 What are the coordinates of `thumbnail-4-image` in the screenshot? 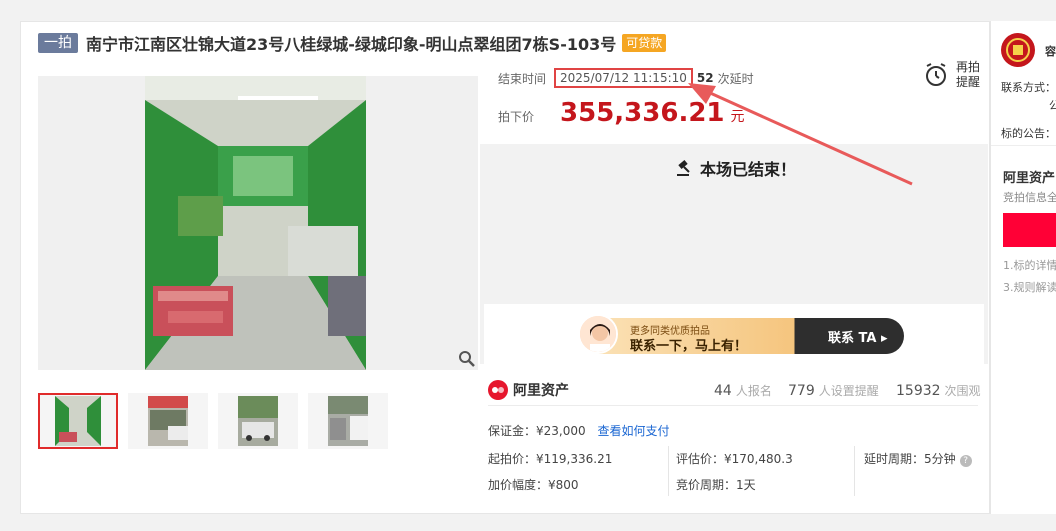 It's located at (348, 421).